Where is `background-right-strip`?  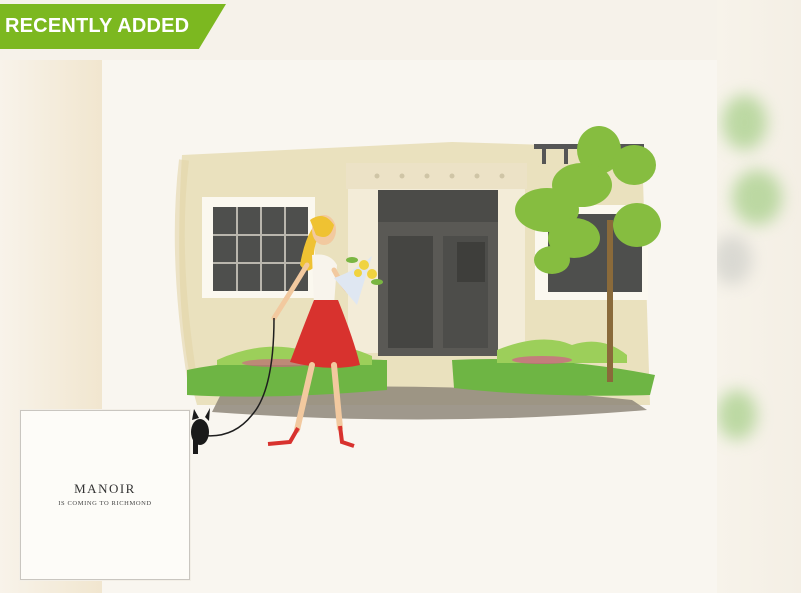 background-right-strip is located at coordinates (756, 296).